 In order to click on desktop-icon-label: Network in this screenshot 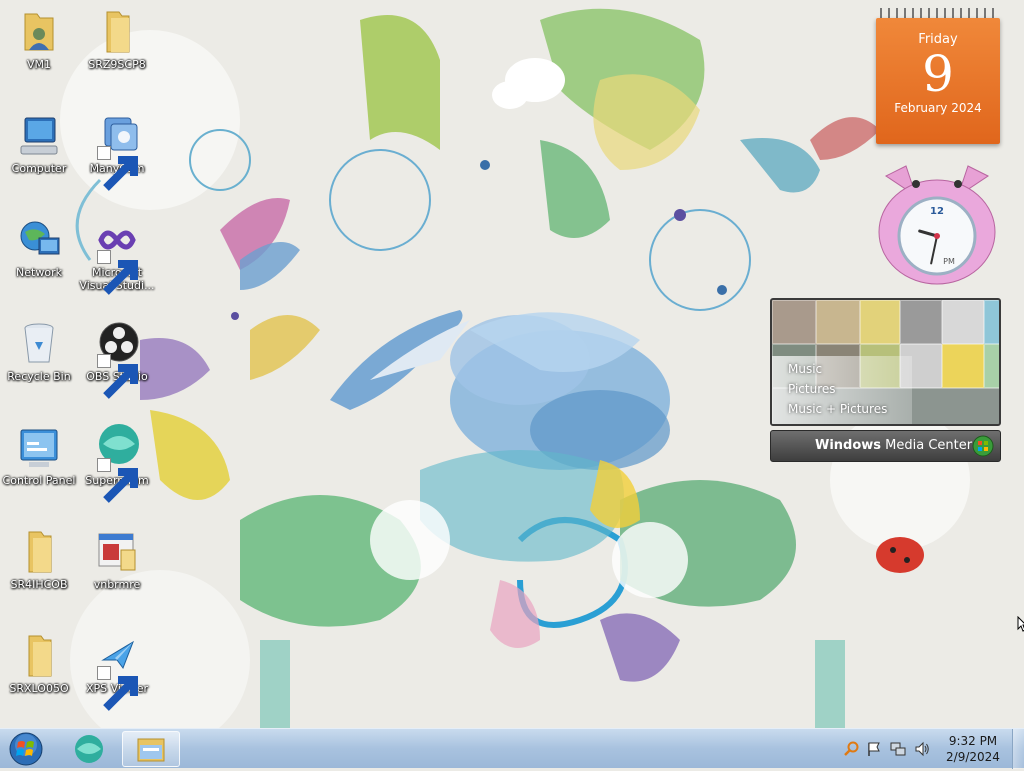, I will do `click(39, 272)`.